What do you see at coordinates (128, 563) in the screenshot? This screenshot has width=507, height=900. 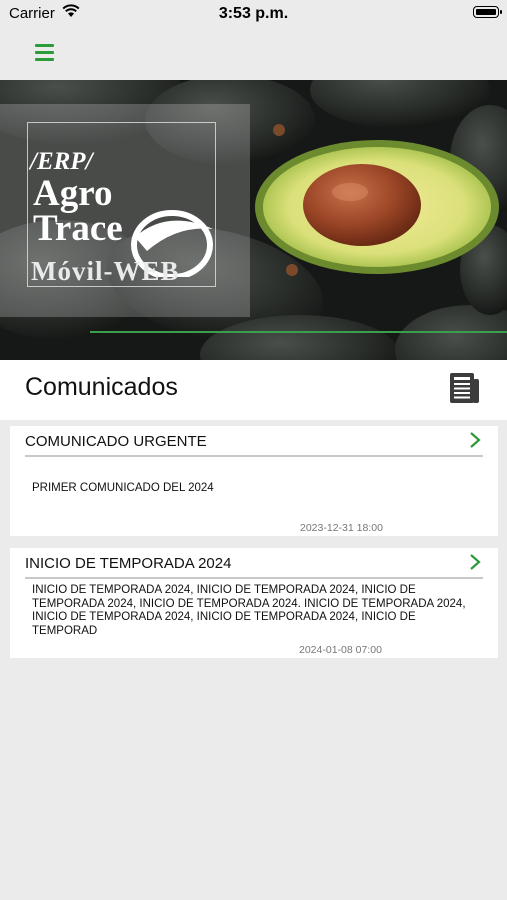 I see `card-title: INICIO DE TEMPORADA 2024` at bounding box center [128, 563].